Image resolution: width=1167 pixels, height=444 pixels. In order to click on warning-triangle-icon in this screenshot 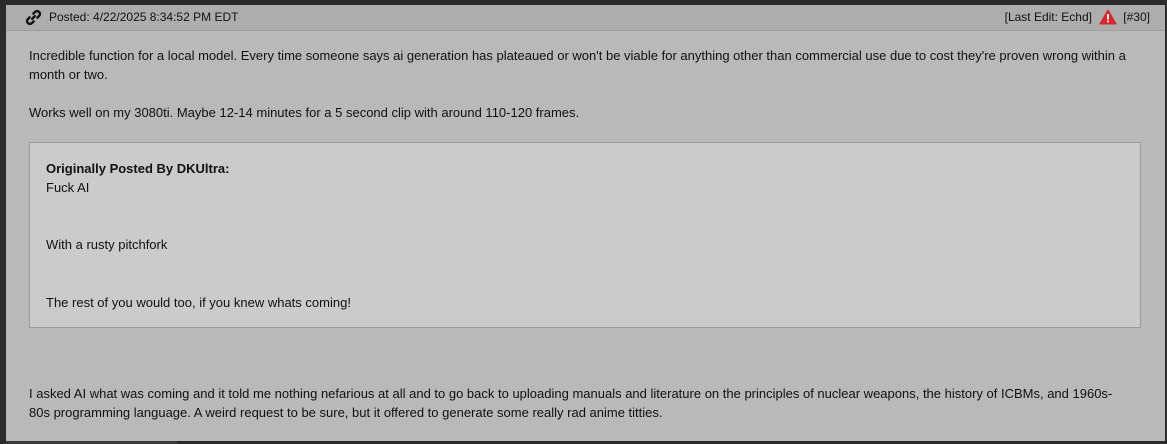, I will do `click(1108, 17)`.